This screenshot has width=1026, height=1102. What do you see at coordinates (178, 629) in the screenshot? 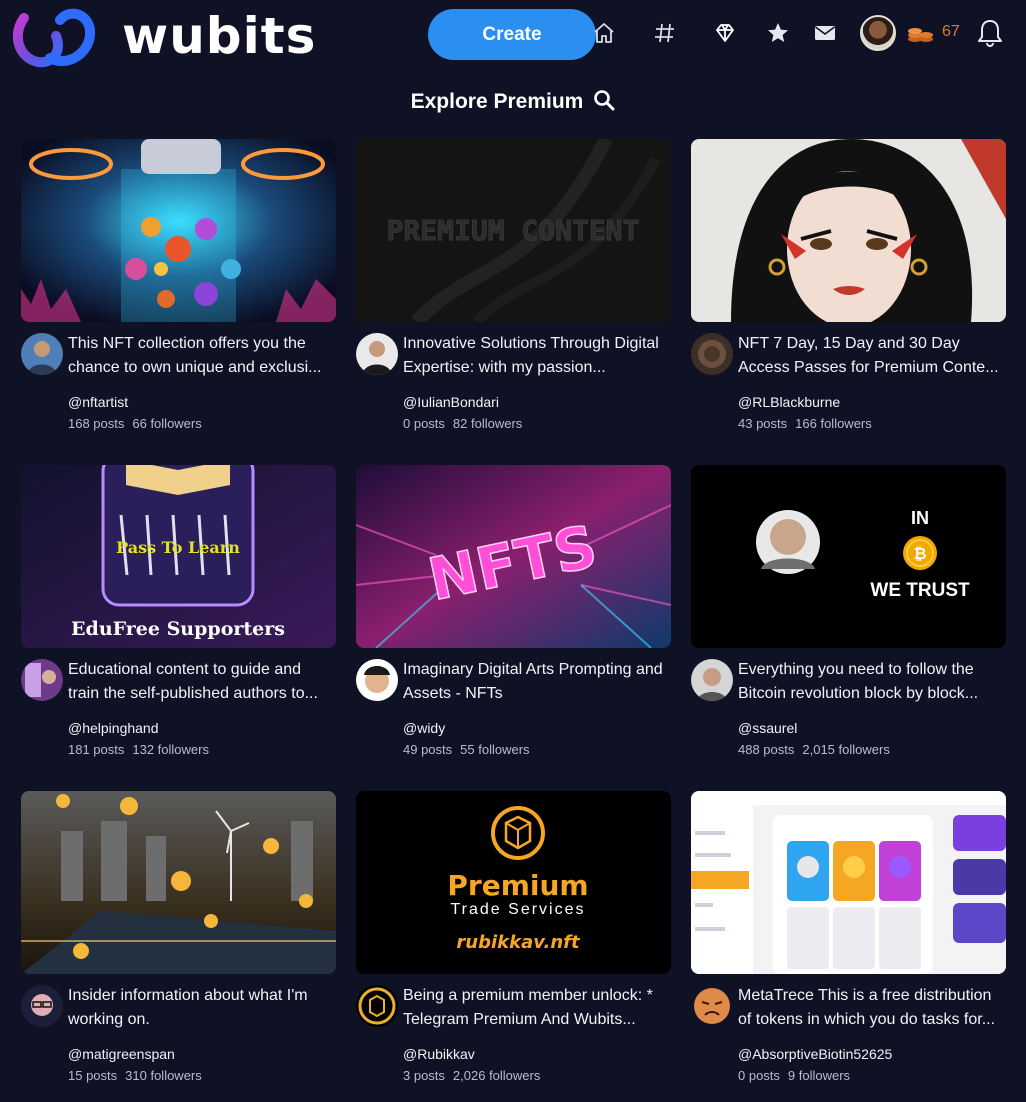
I see `thumbnail-caption: EduFree Supporters` at bounding box center [178, 629].